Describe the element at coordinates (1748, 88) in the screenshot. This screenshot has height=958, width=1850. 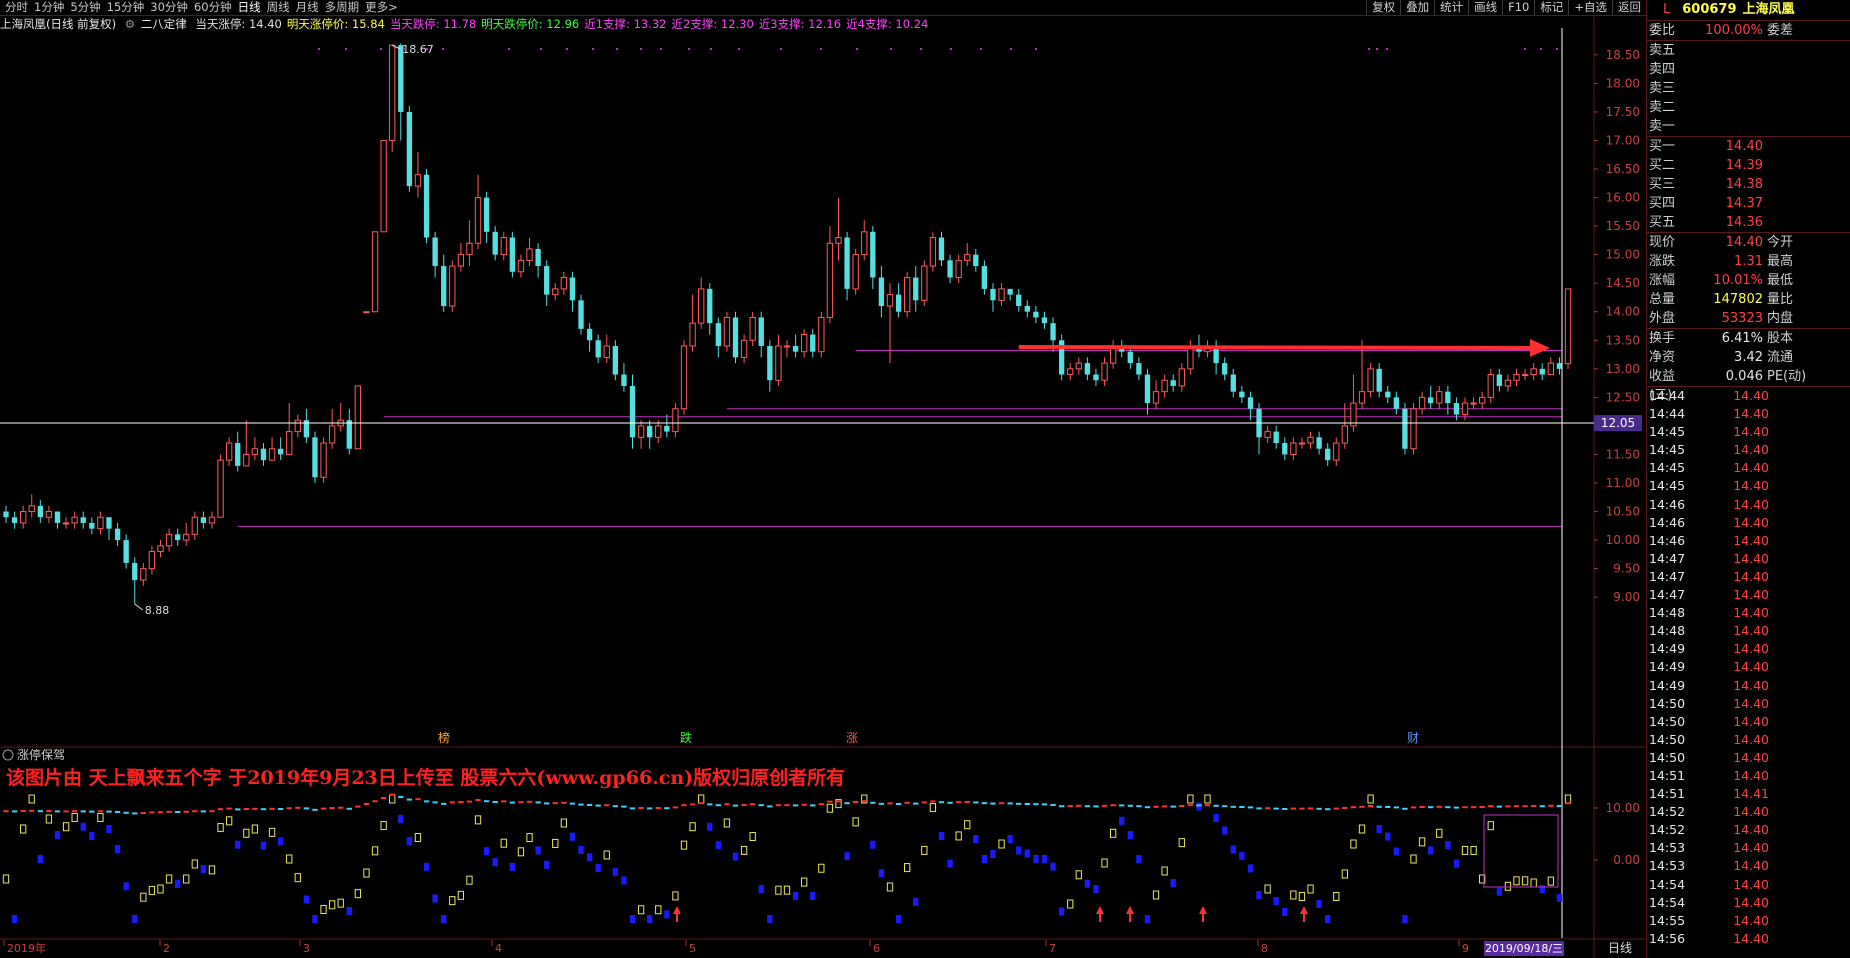
I see `sell-row: 卖三` at that location.